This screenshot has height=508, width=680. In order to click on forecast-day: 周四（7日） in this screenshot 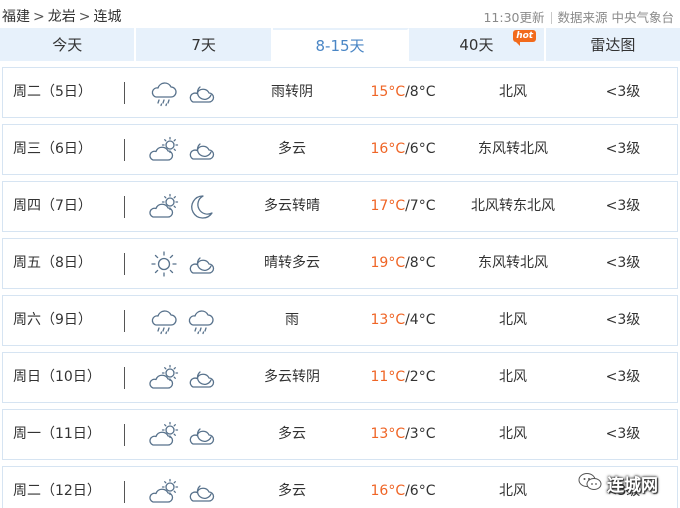, I will do `click(52, 206)`.